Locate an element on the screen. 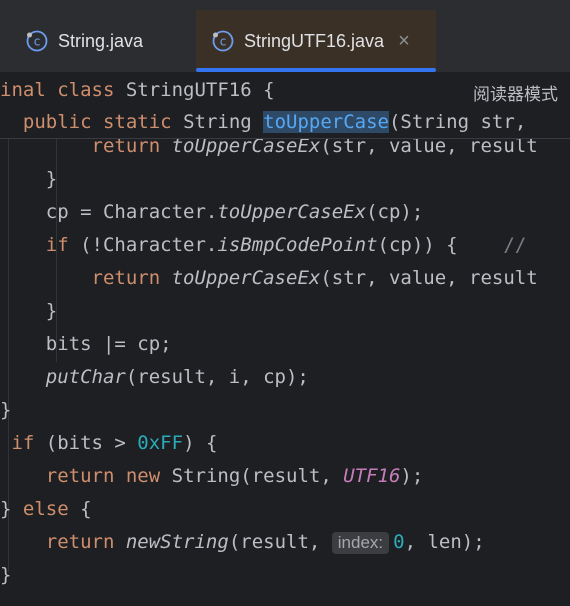  editor-tab-bar: c String.java c StringUTF16.java × is located at coordinates (285, 36).